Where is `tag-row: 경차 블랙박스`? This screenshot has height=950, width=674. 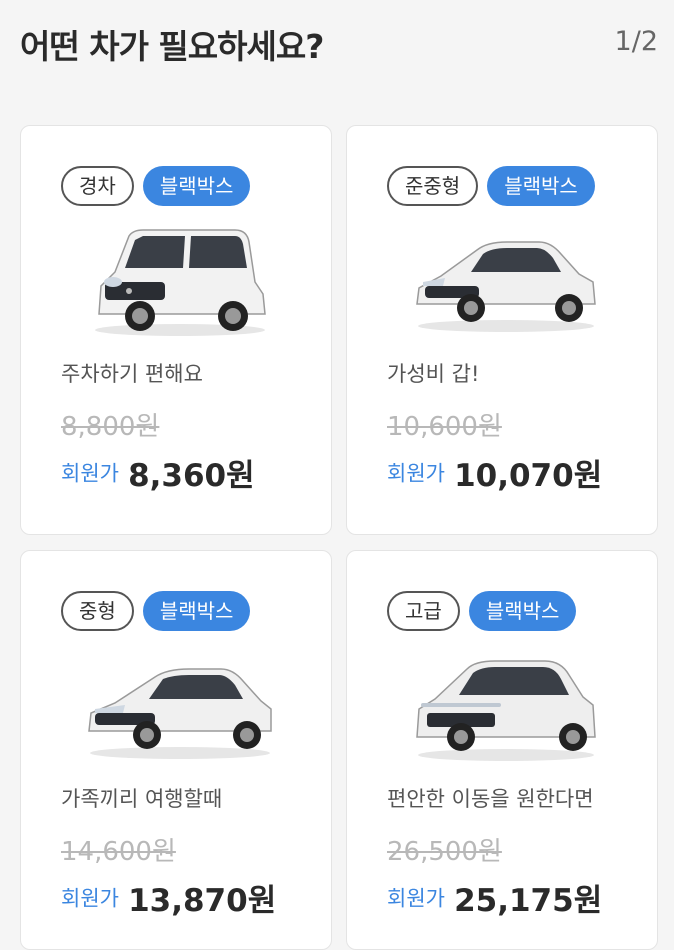 tag-row: 경차 블랙박스 is located at coordinates (156, 186).